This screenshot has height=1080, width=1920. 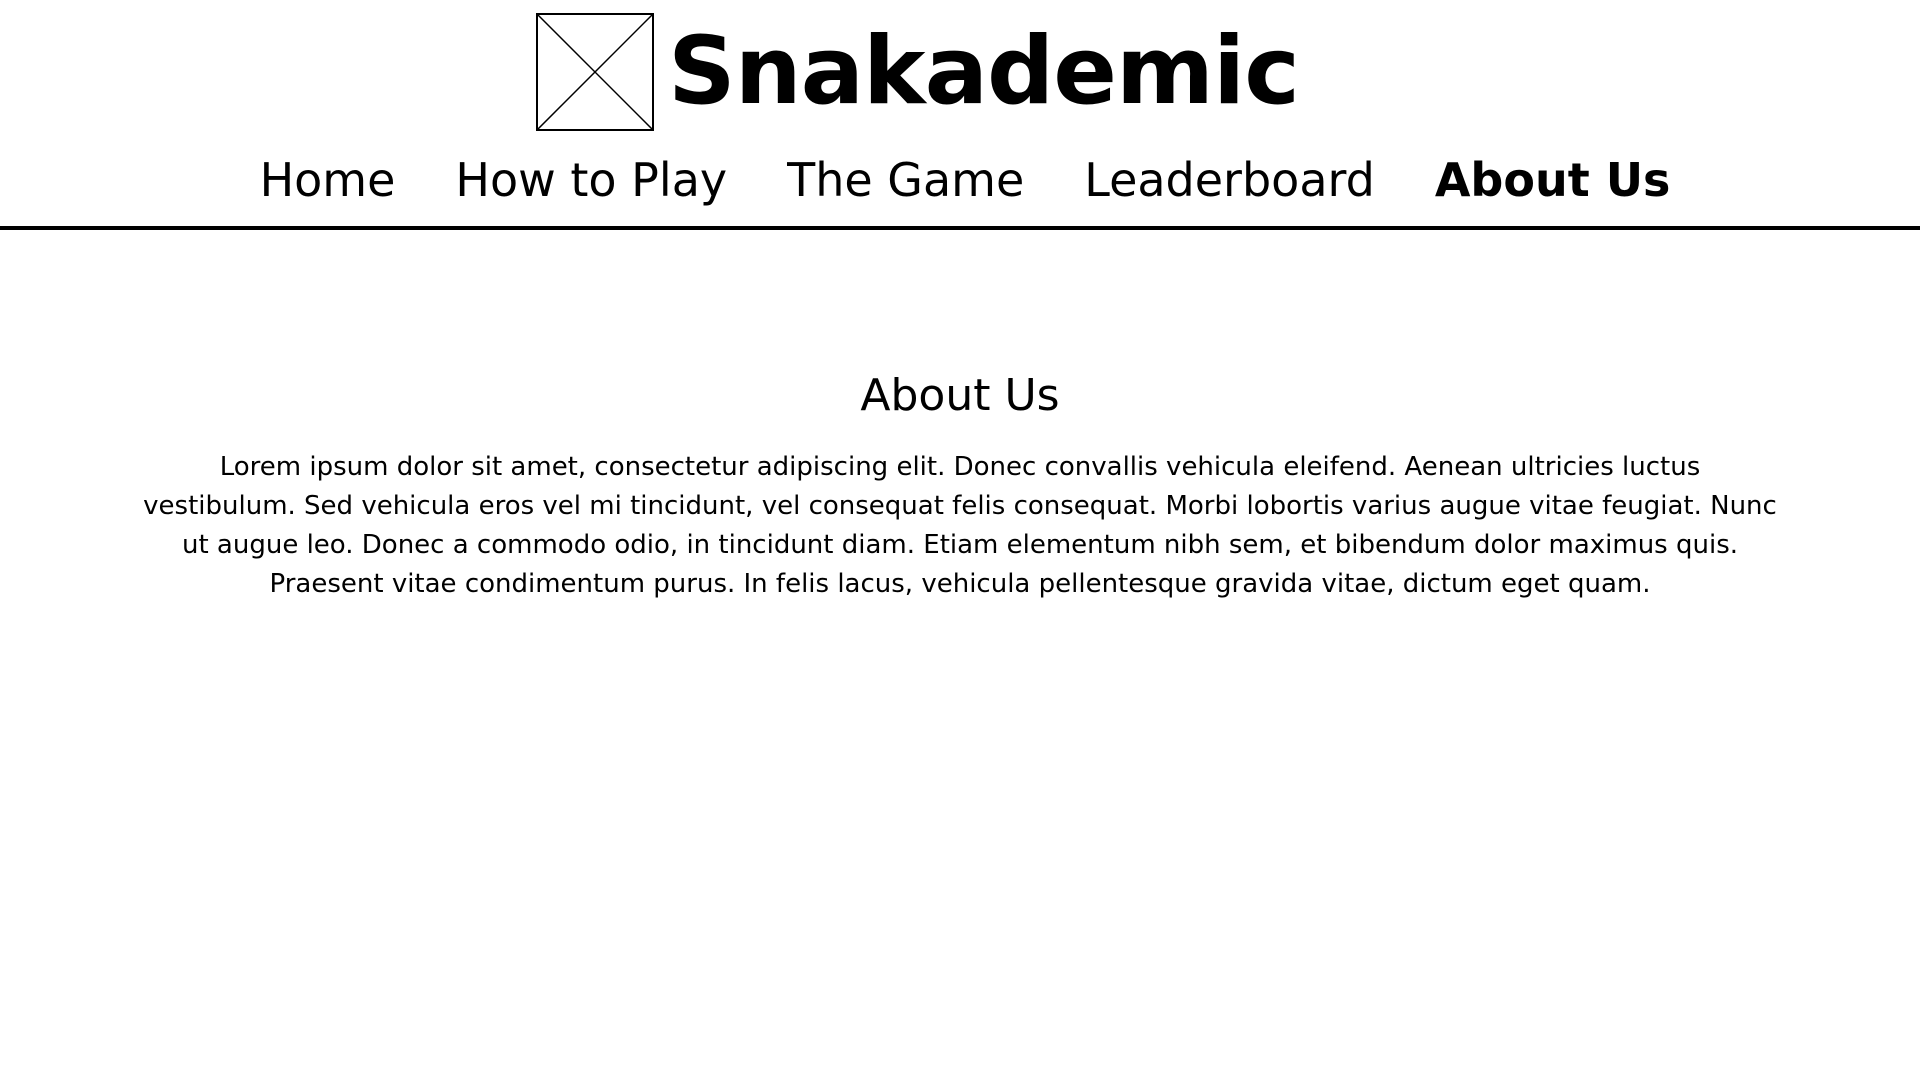 I want to click on nav-item-about-us: About Us, so click(x=1553, y=180).